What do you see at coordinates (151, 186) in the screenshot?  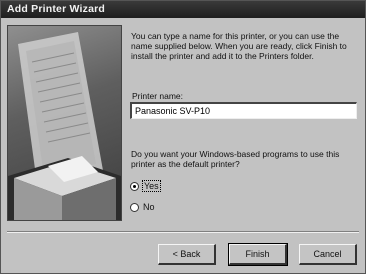 I see `yes-radio-label: Yes` at bounding box center [151, 186].